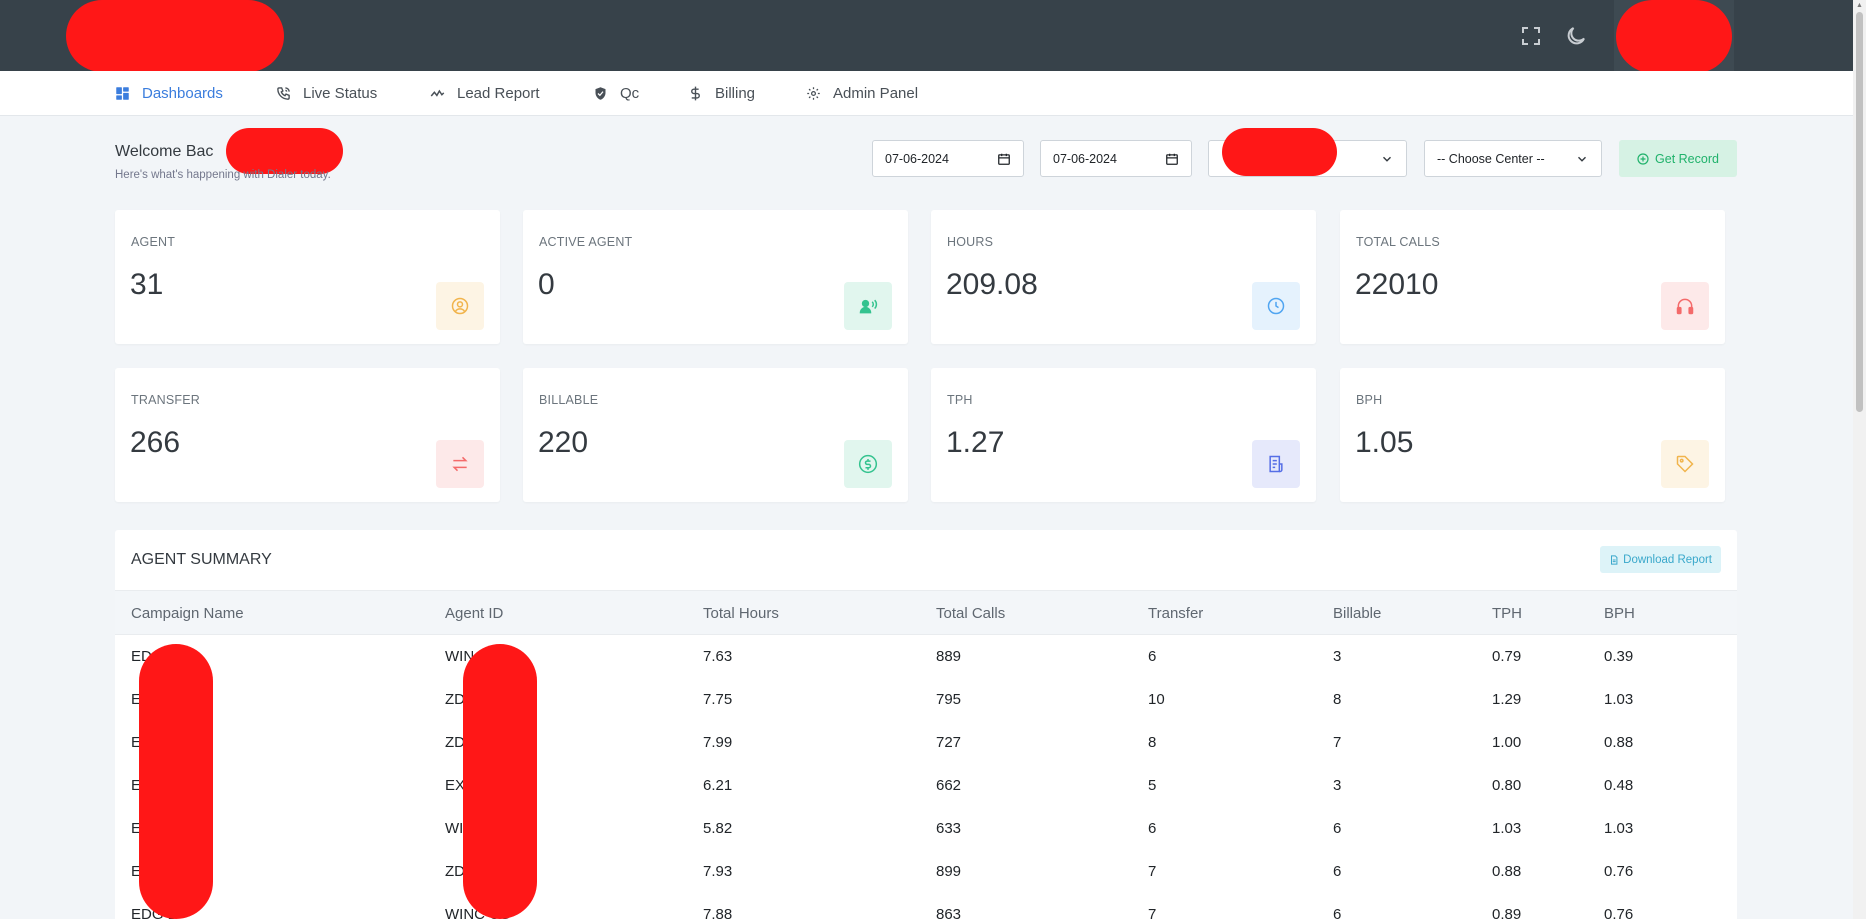 This screenshot has height=919, width=1866. I want to click on download-report-button: Download Report, so click(1660, 559).